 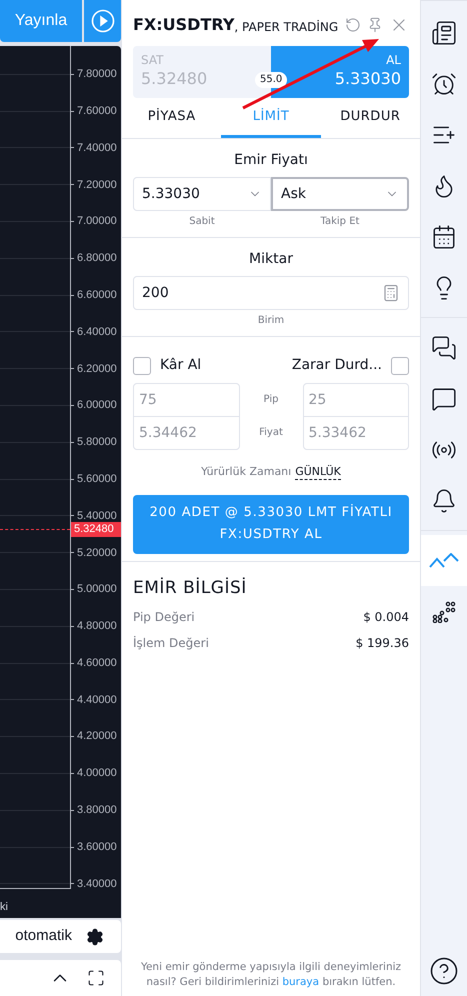 I want to click on price-scale-label: 7.20000, so click(x=97, y=185).